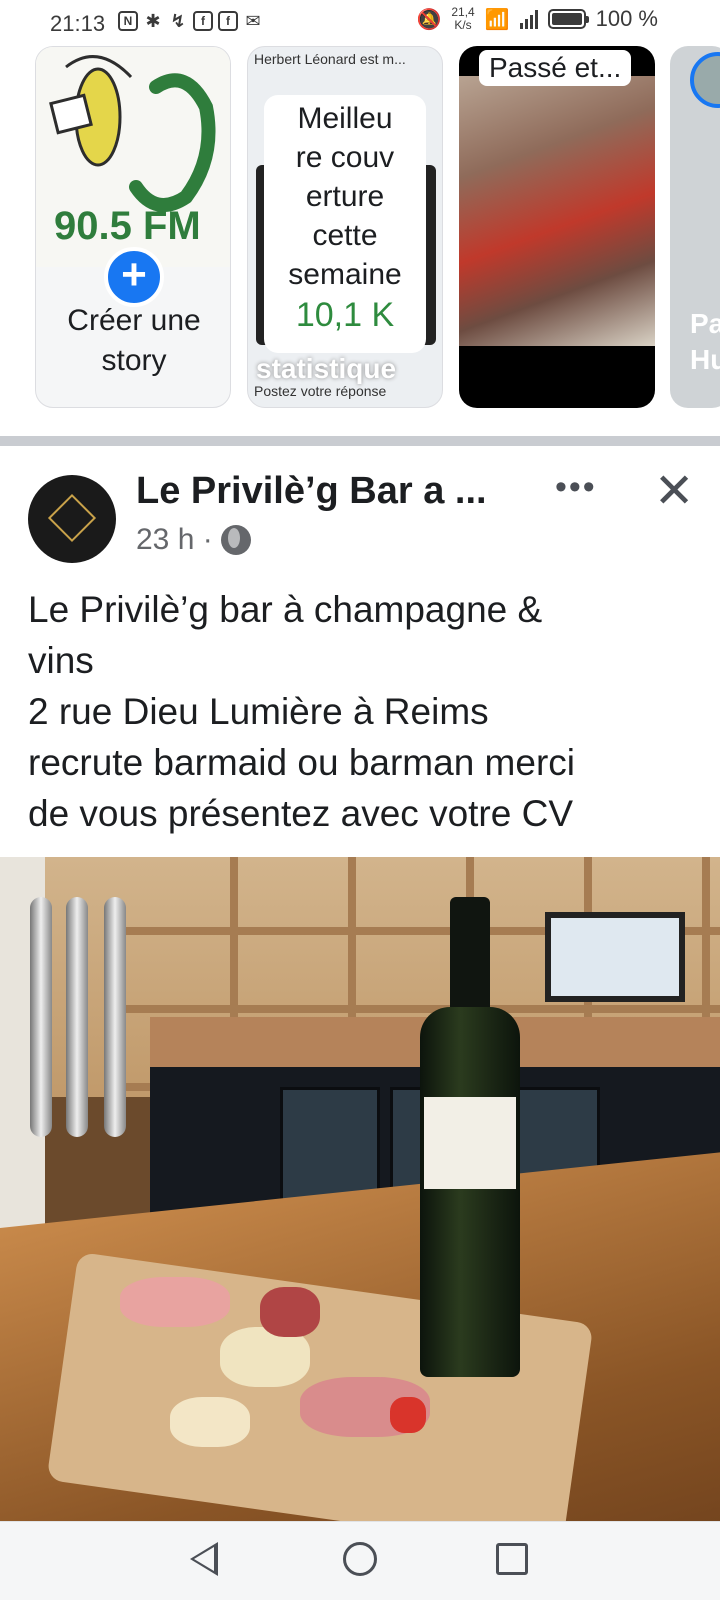 Image resolution: width=720 pixels, height=1600 pixels. I want to click on page-avatar, so click(72, 519).